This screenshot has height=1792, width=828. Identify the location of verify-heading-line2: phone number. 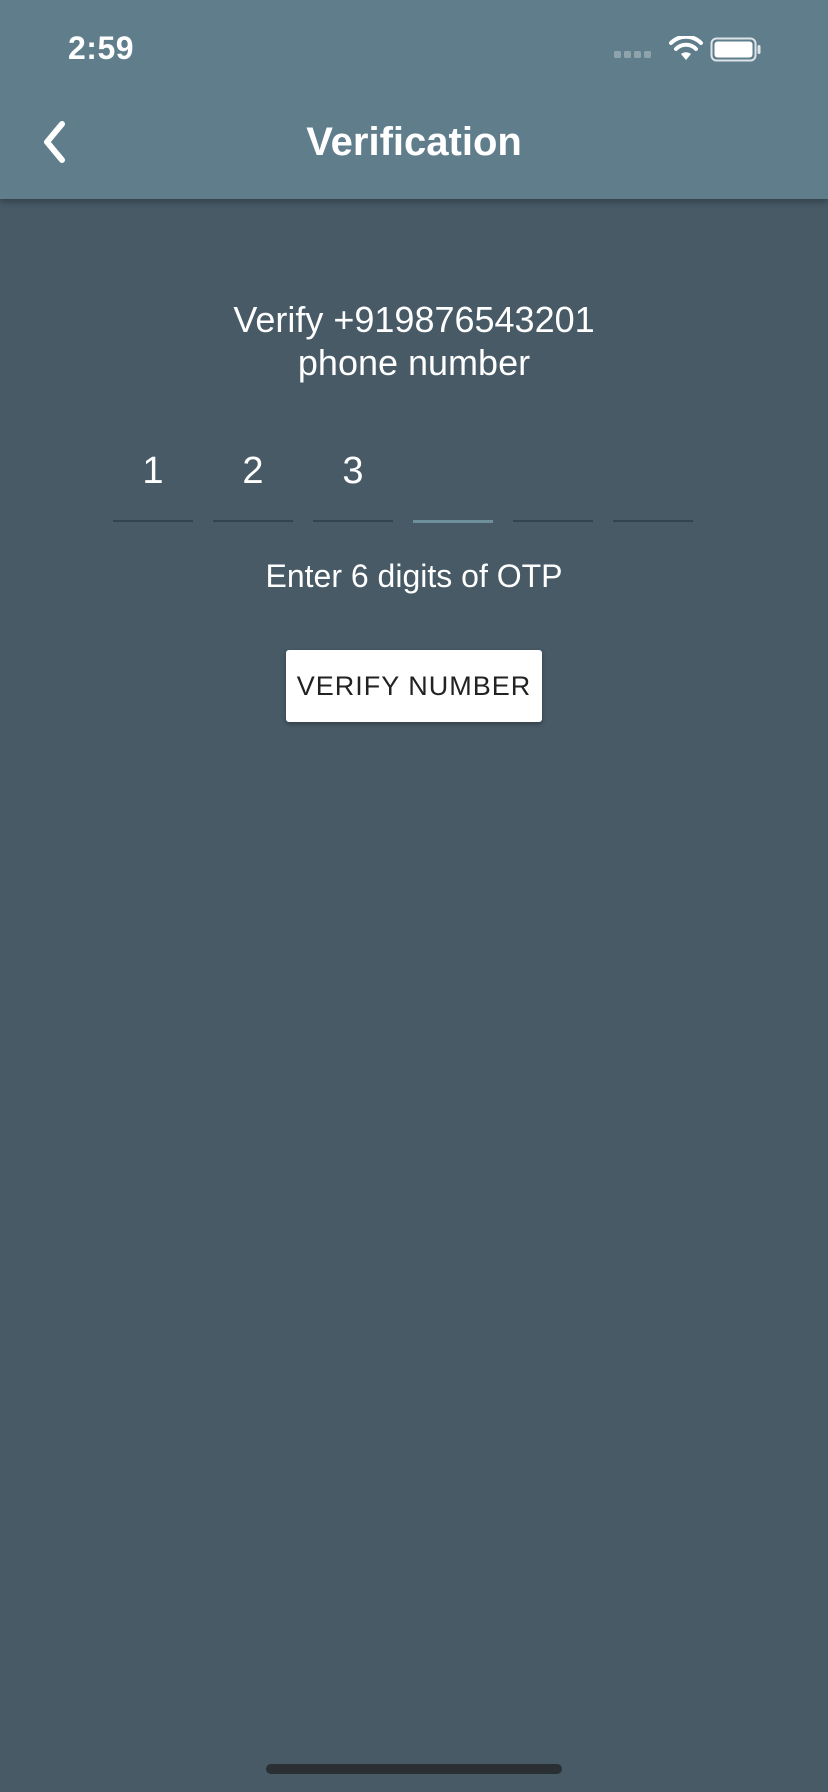
(414, 362).